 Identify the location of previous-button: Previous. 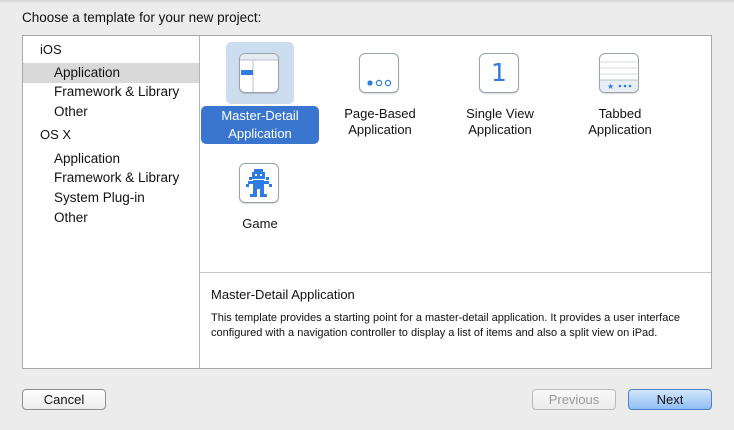
(574, 399).